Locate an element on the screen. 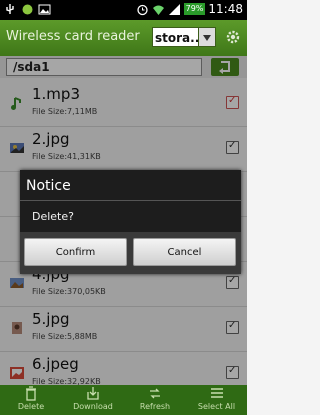 The width and height of the screenshot is (320, 415). delete-button: Delete is located at coordinates (31, 400).